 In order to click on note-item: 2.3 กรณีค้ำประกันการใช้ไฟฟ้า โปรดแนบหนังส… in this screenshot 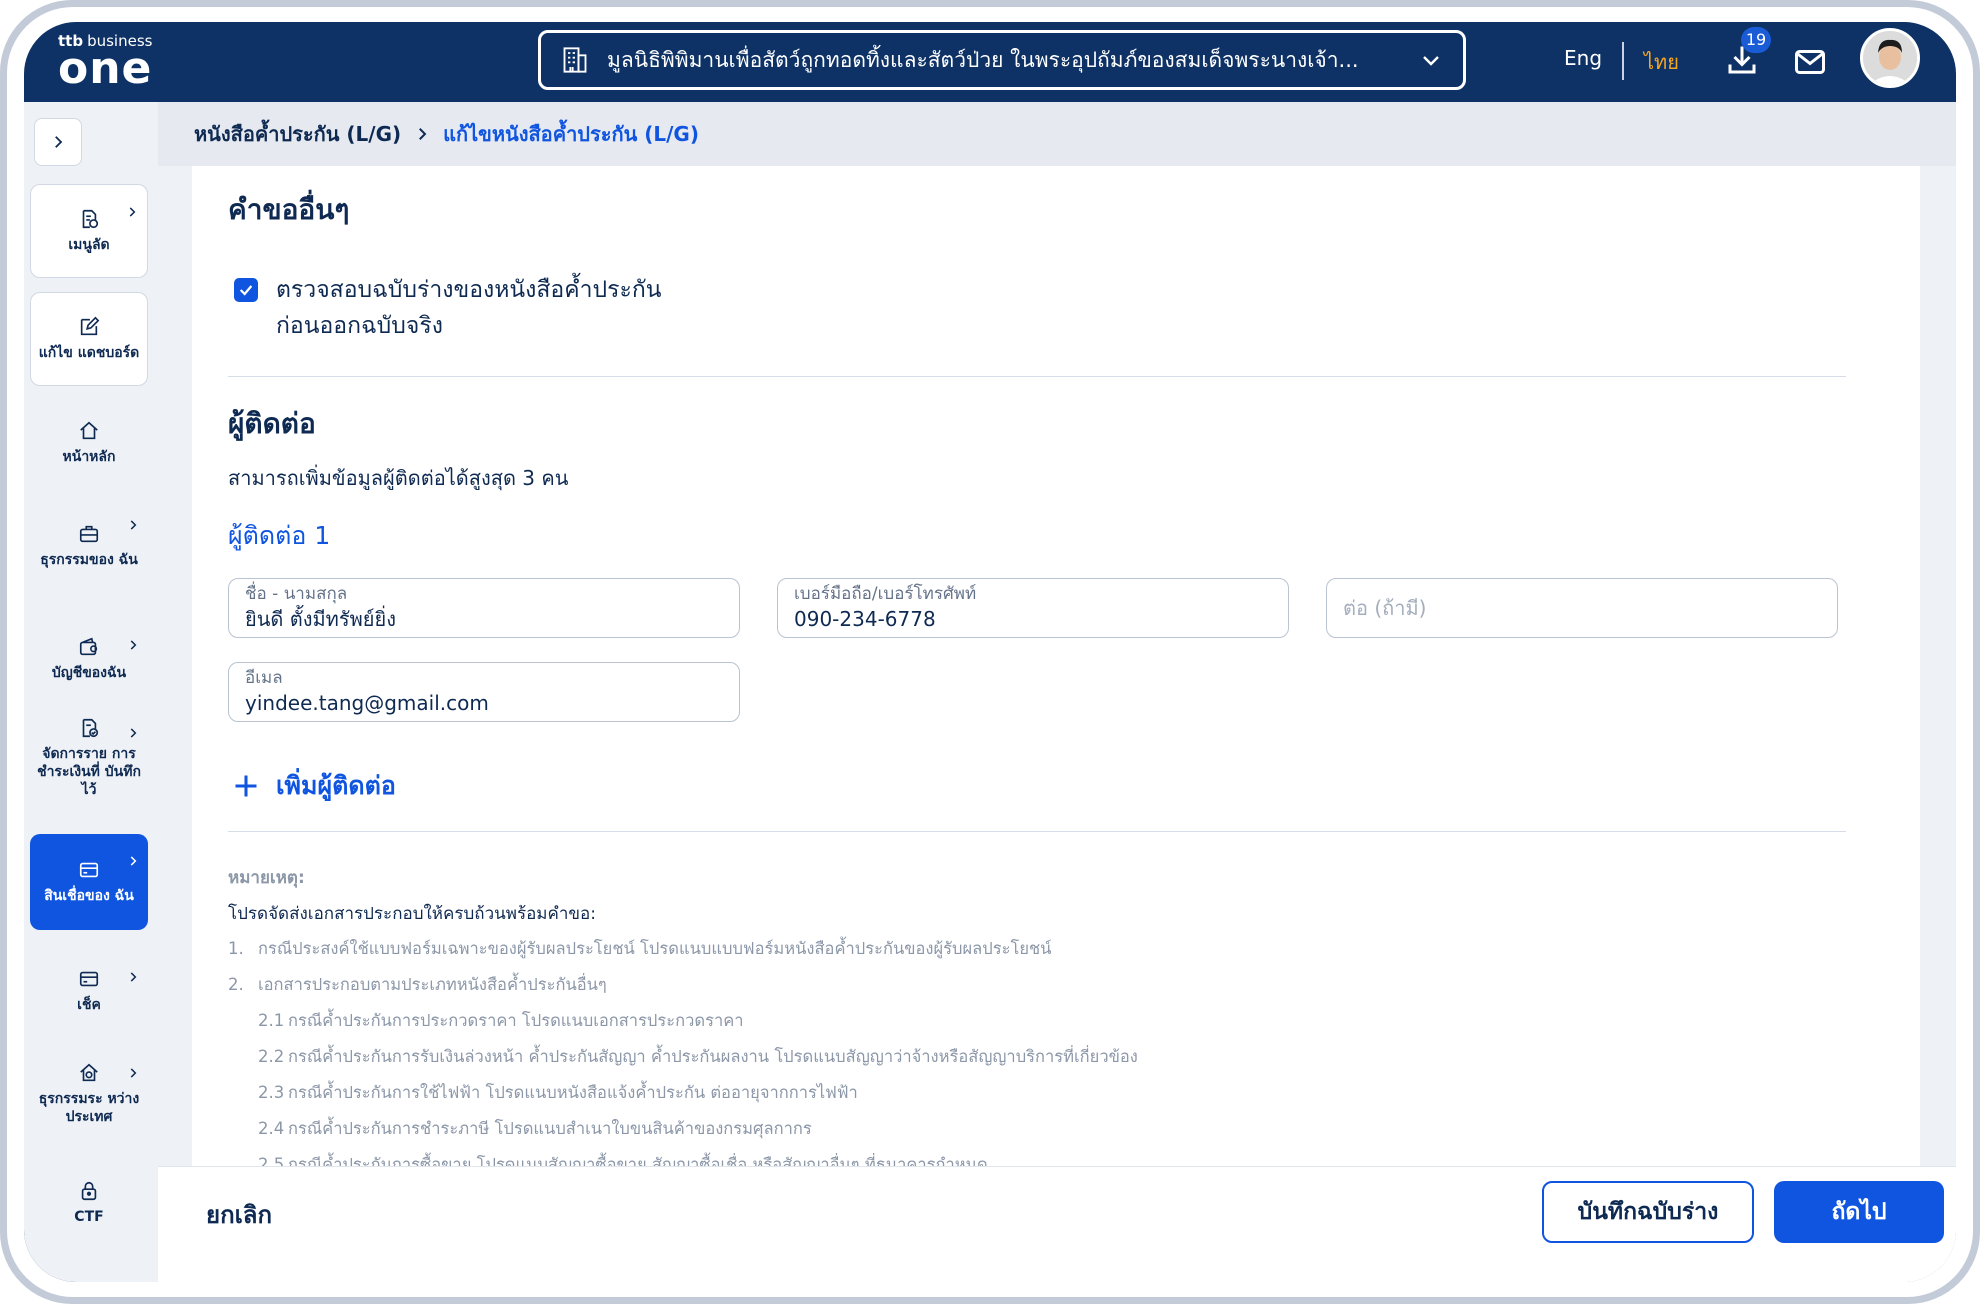, I will do `click(558, 1093)`.